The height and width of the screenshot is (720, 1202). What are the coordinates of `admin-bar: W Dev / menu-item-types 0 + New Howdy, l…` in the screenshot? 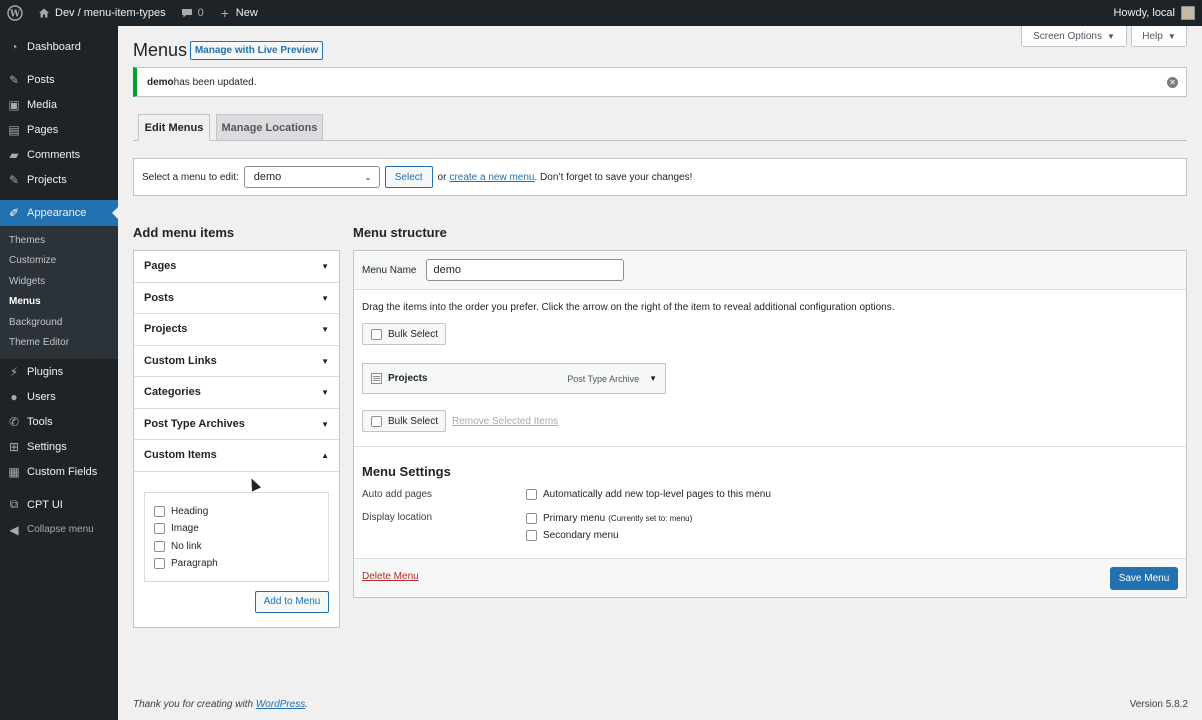 It's located at (601, 13).